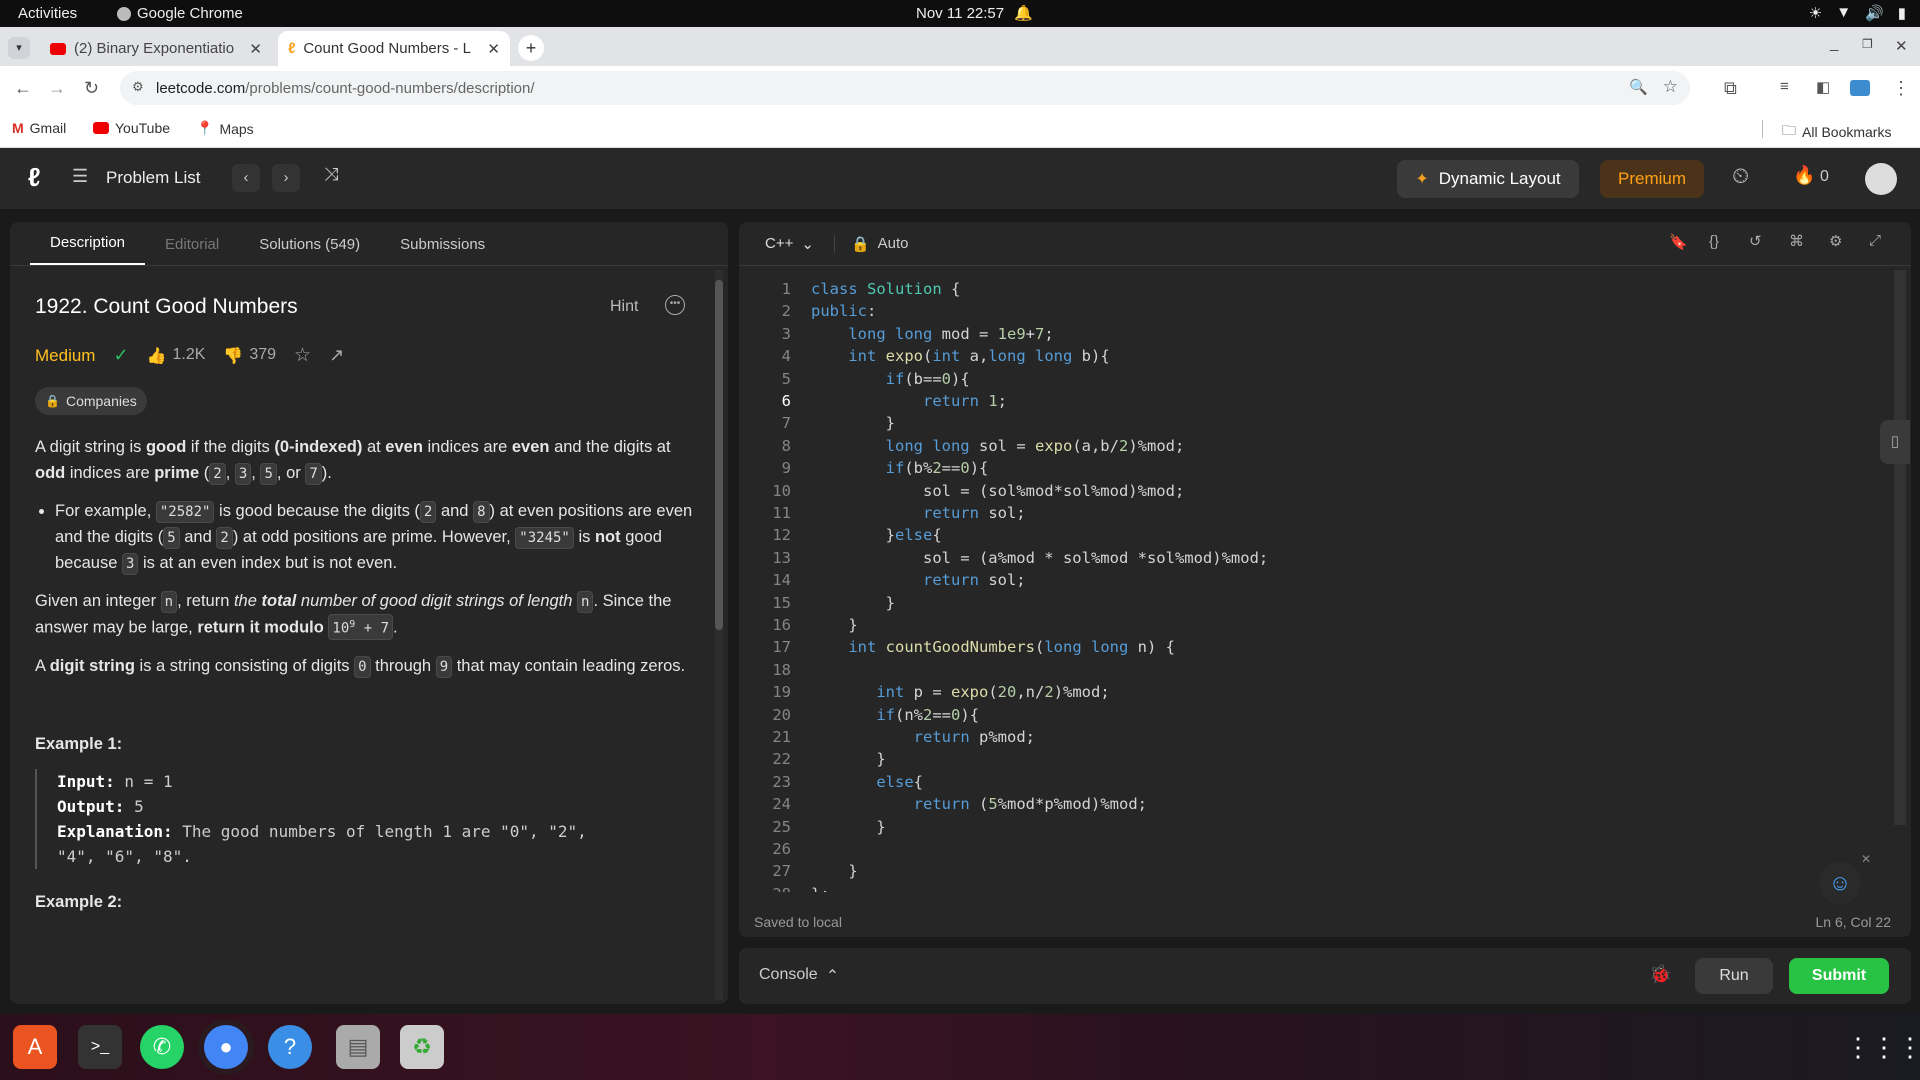 The height and width of the screenshot is (1080, 1920). I want to click on tab-youtube: (2) Binary Exponentiatio ✕, so click(156, 48).